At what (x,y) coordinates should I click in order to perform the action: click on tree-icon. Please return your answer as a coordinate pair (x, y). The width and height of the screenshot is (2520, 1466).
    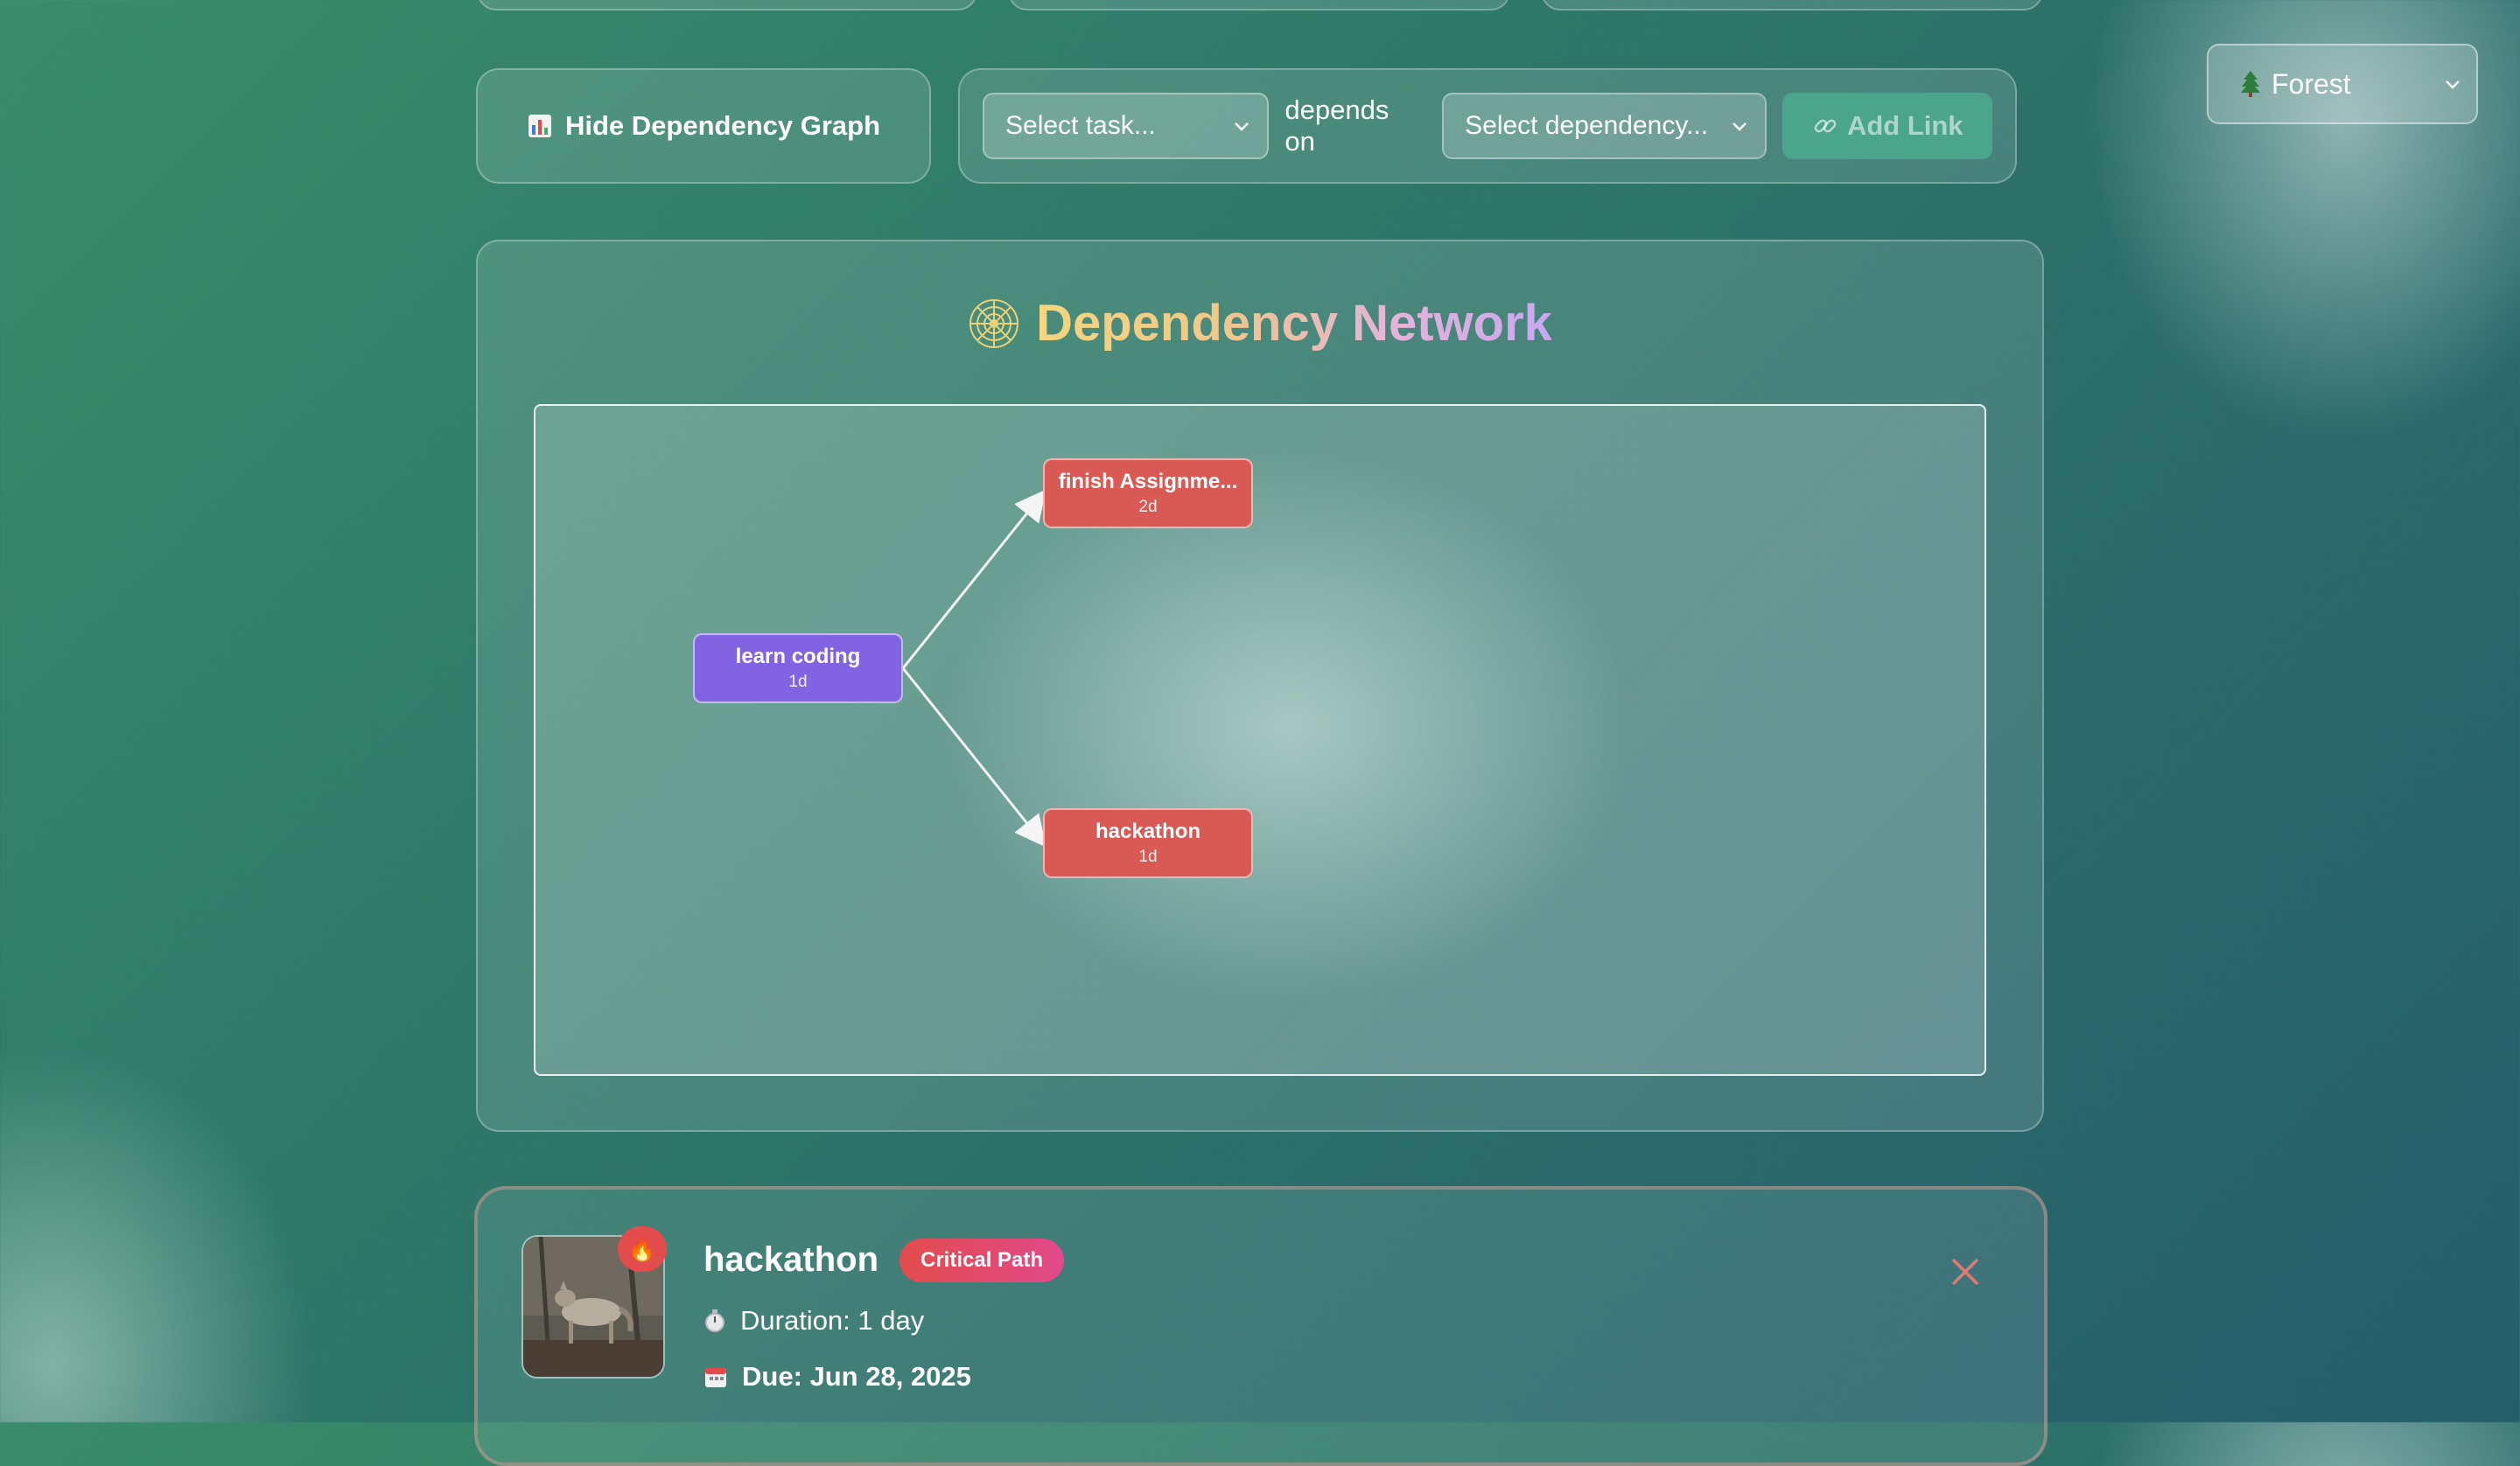
    Looking at the image, I should click on (2250, 84).